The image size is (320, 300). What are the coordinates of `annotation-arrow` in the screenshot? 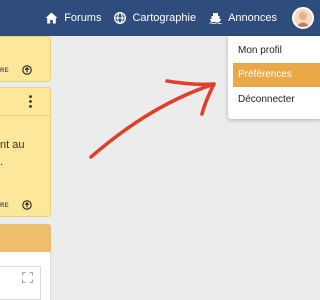 It's located at (152, 119).